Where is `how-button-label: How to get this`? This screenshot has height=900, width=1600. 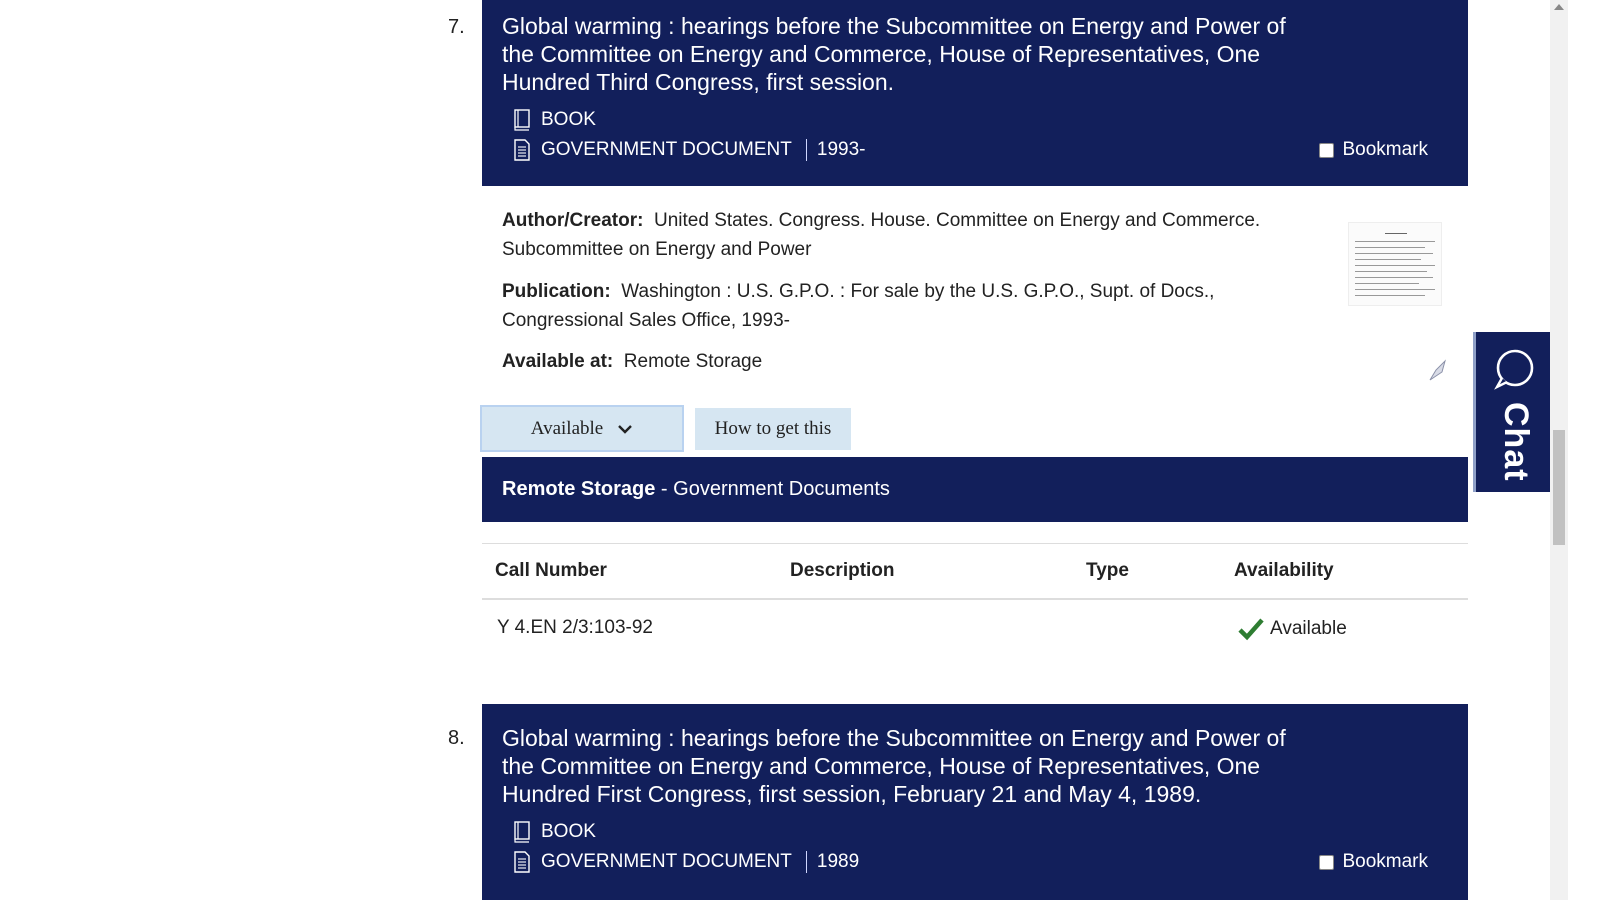 how-button-label: How to get this is located at coordinates (773, 428).